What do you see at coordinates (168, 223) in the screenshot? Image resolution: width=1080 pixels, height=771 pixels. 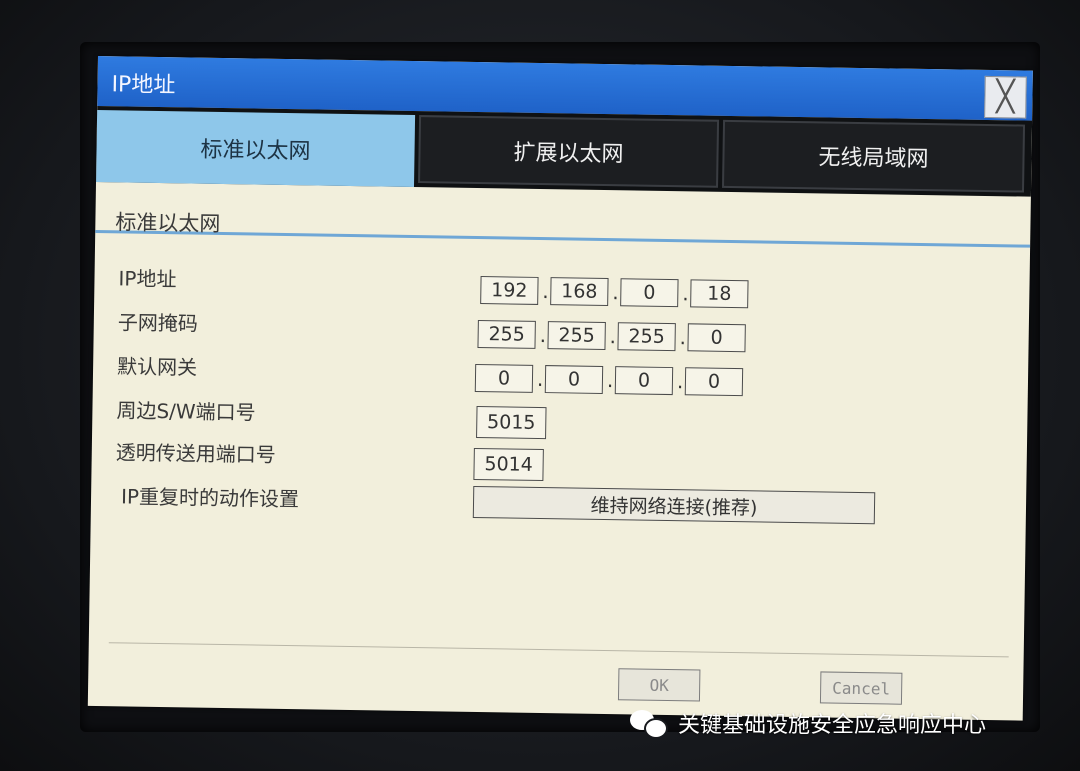 I see `section-title: 标准以太网` at bounding box center [168, 223].